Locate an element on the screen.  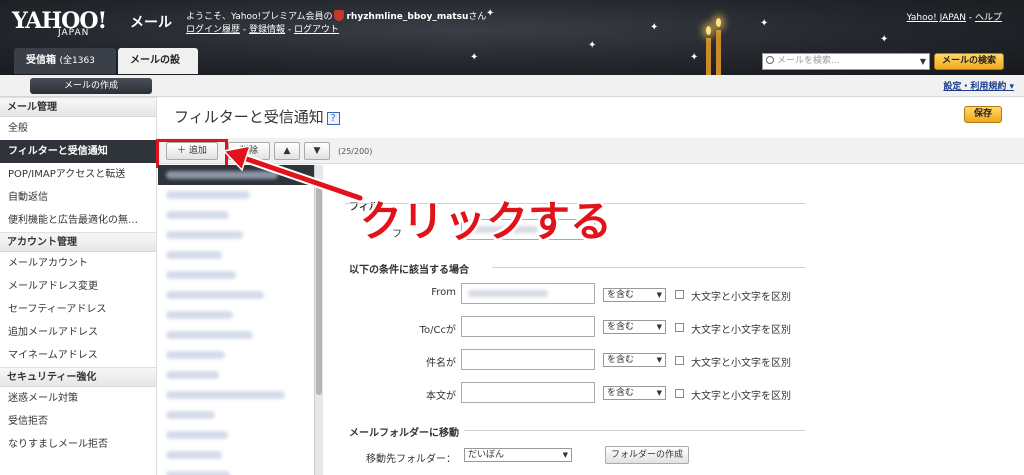
sidebar-item-filters: フィルターと受信通知 is located at coordinates (78, 151).